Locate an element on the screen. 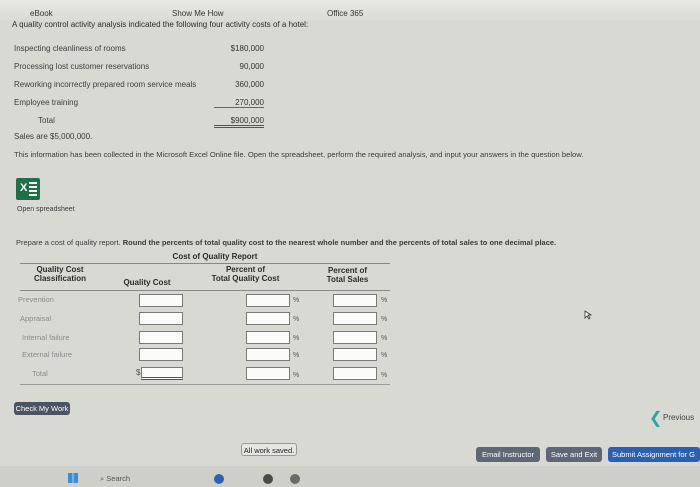  row-label-total: Total is located at coordinates (40, 373).